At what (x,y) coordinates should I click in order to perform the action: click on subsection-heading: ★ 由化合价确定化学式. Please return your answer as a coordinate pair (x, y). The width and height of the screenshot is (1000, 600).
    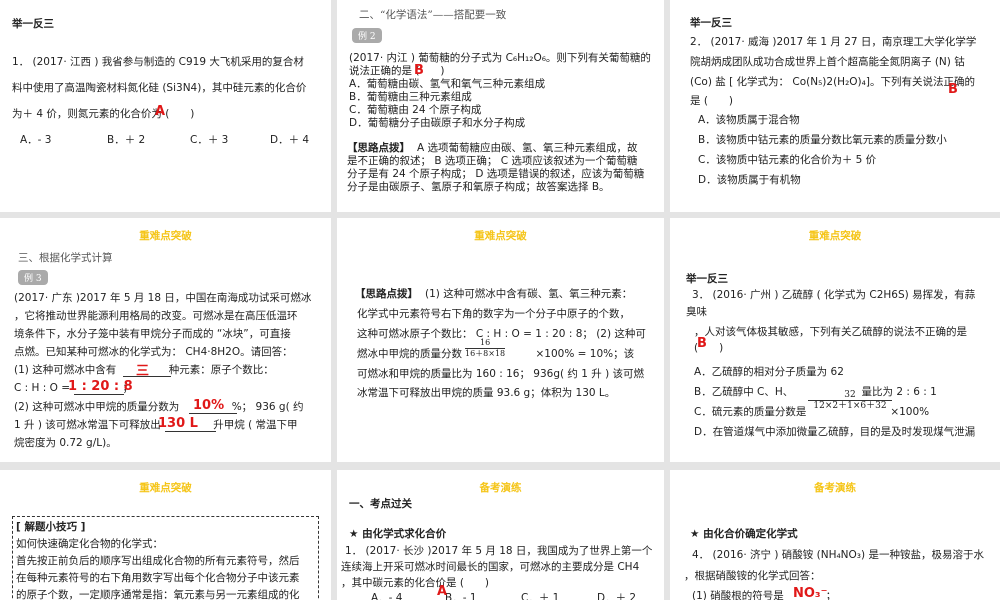
    Looking at the image, I should click on (744, 534).